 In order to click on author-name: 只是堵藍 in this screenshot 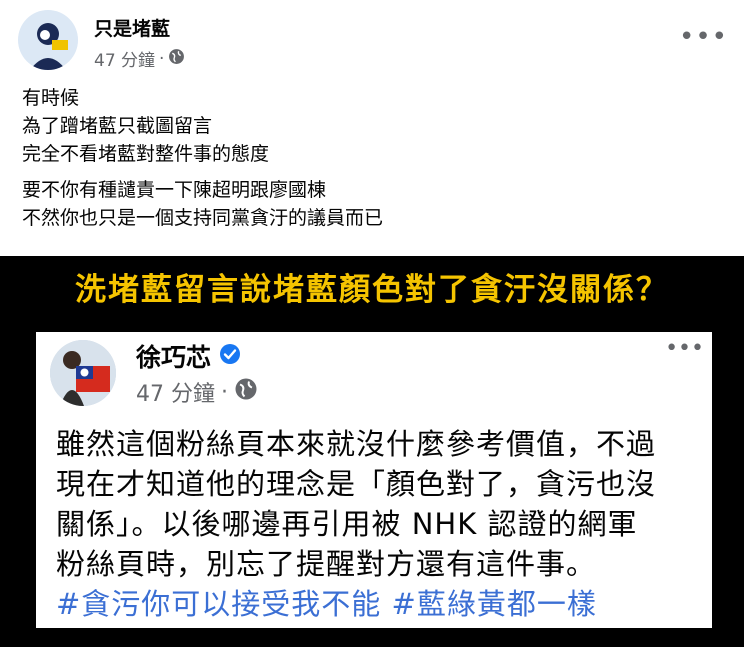, I will do `click(132, 27)`.